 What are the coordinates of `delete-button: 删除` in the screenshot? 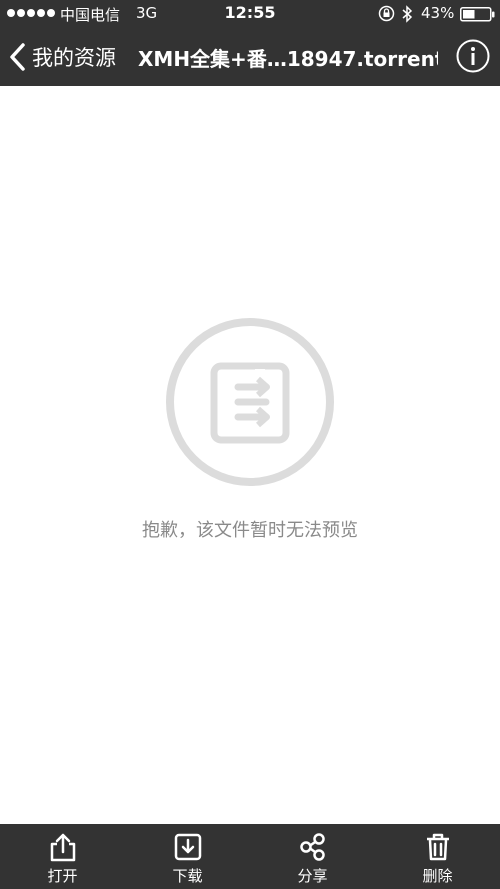 It's located at (437, 856).